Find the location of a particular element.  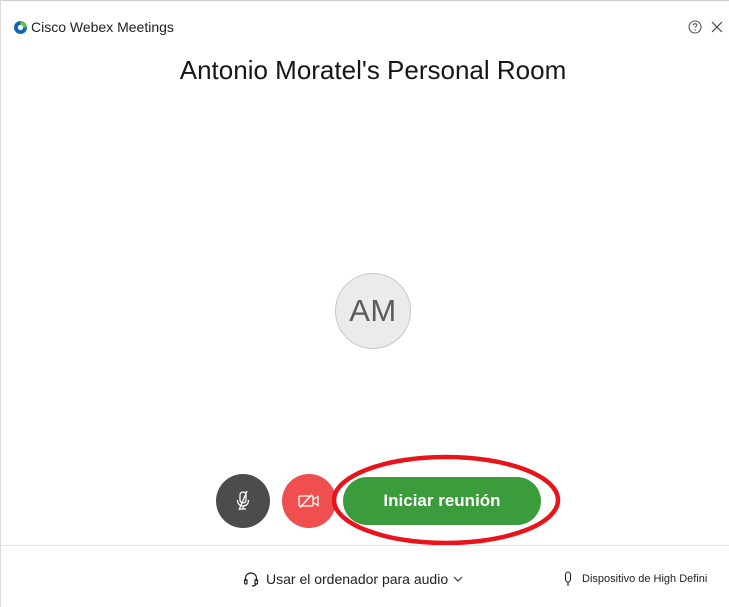

help-circle-icon is located at coordinates (695, 27).